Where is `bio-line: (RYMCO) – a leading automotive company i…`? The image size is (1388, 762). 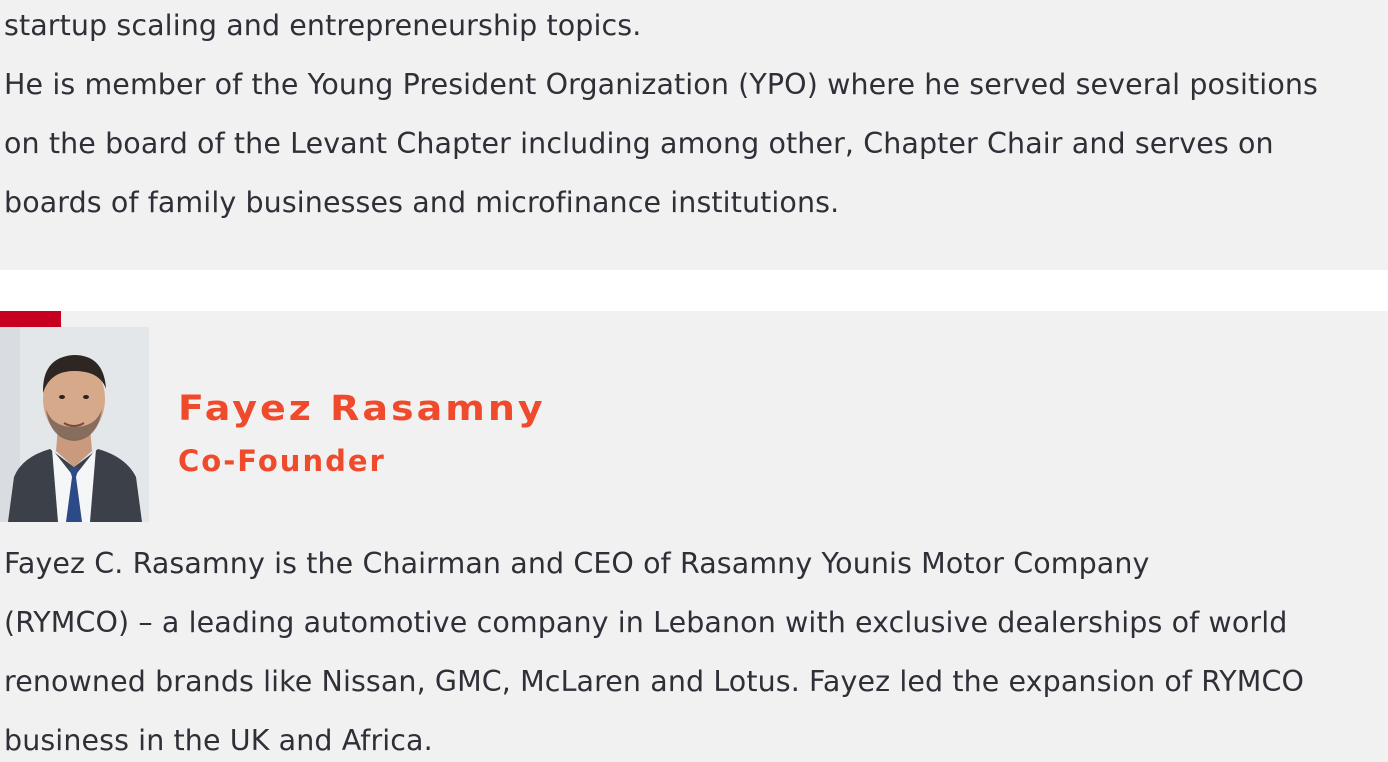 bio-line: (RYMCO) – a leading automotive company i… is located at coordinates (646, 622).